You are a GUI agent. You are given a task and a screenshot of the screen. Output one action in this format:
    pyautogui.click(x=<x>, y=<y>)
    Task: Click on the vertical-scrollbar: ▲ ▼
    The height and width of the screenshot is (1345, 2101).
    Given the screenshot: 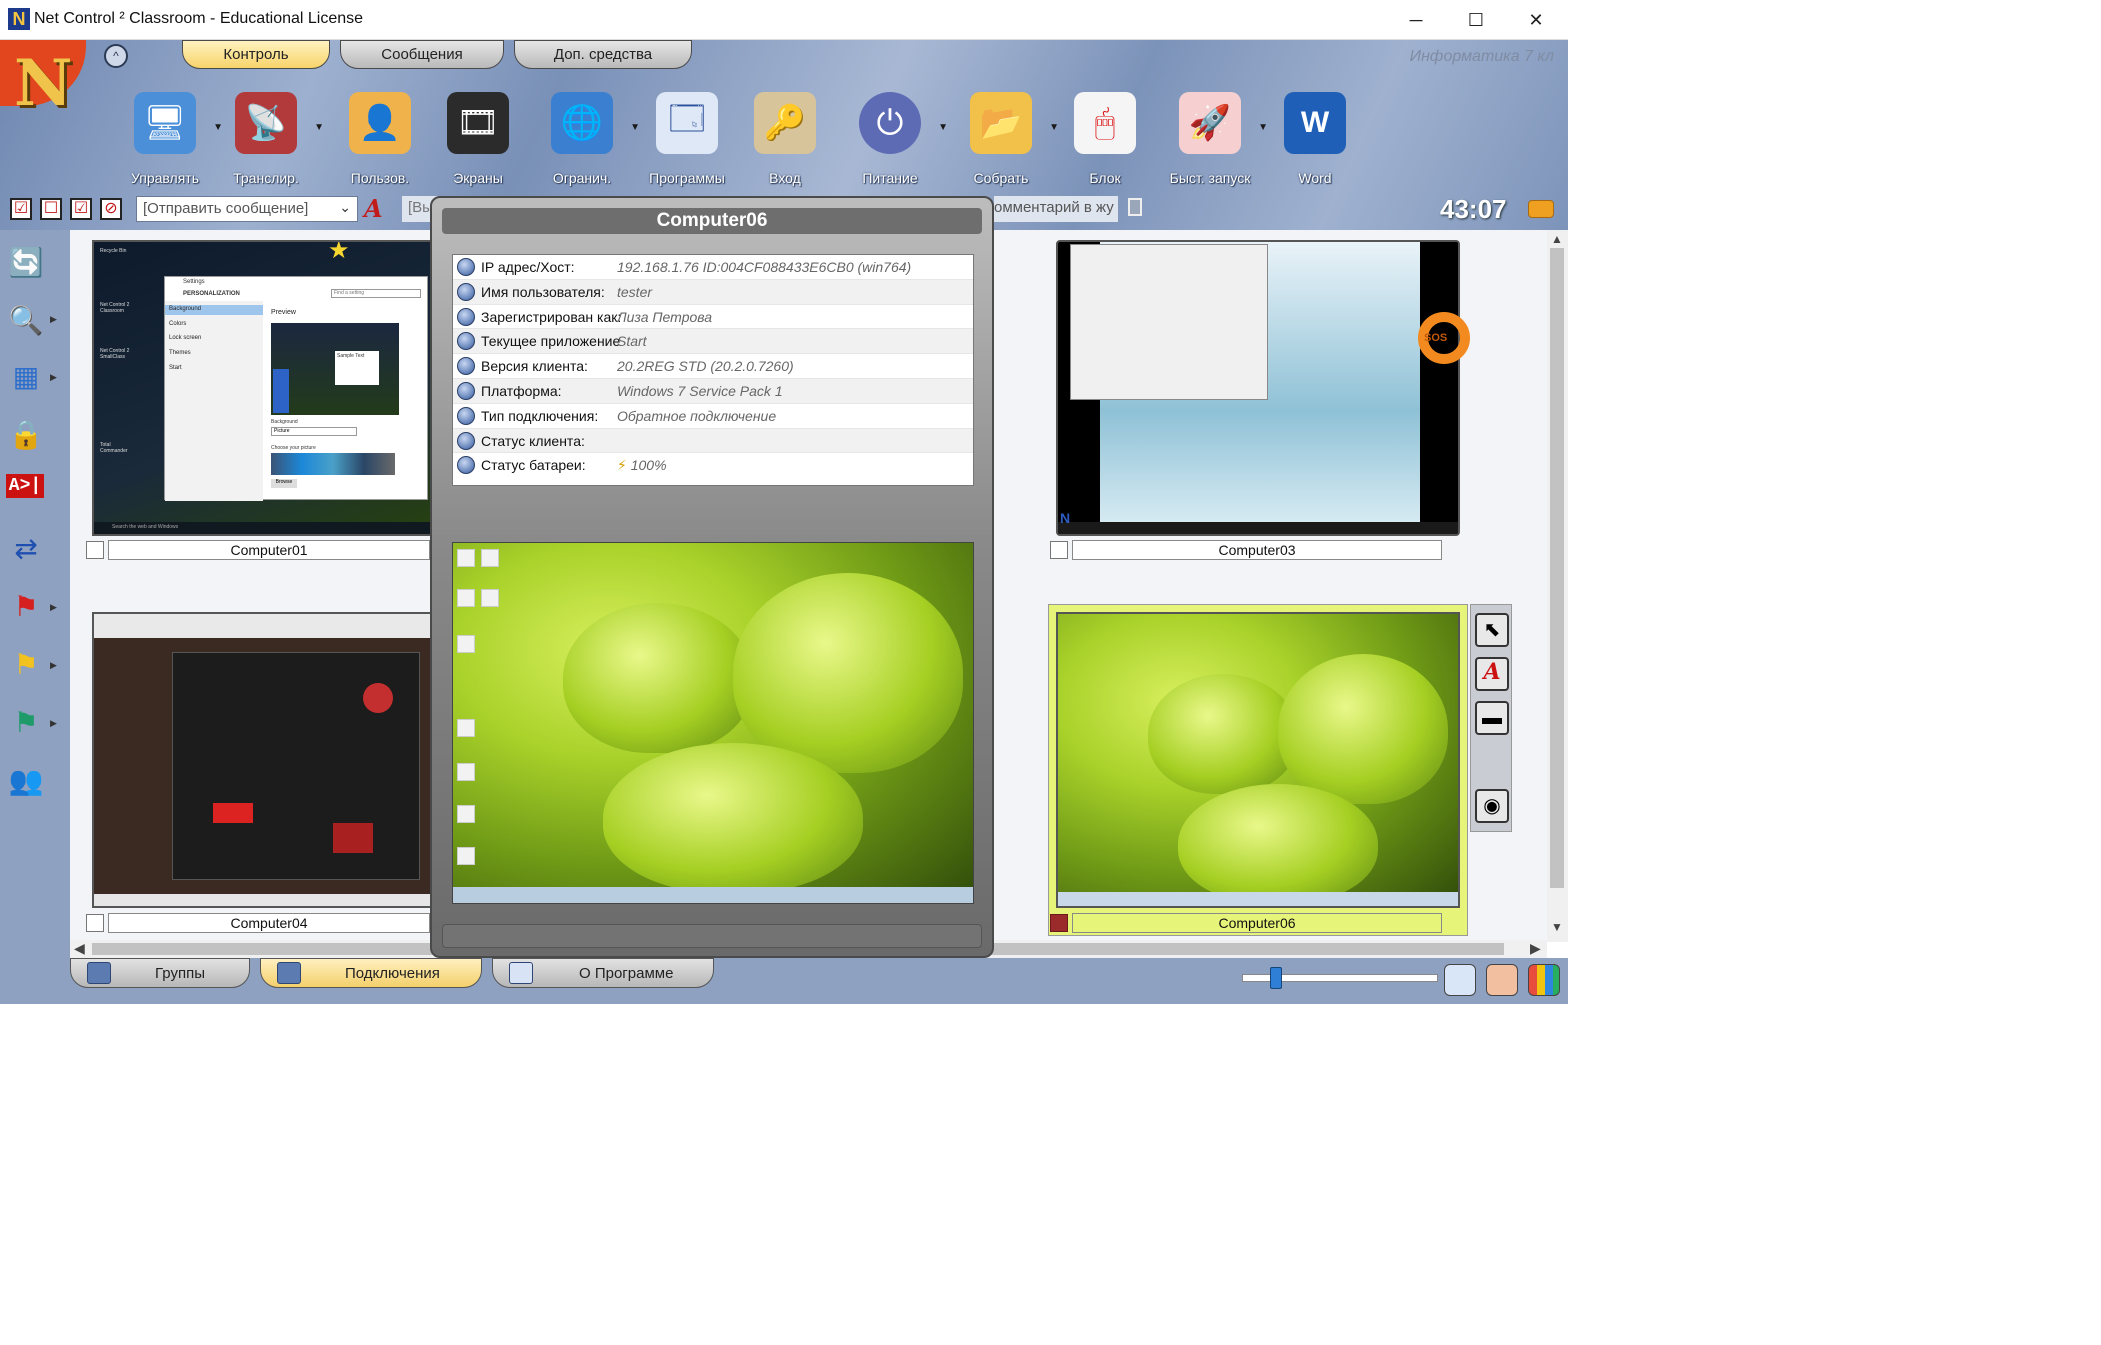 What is the action you would take?
    pyautogui.click(x=1557, y=586)
    